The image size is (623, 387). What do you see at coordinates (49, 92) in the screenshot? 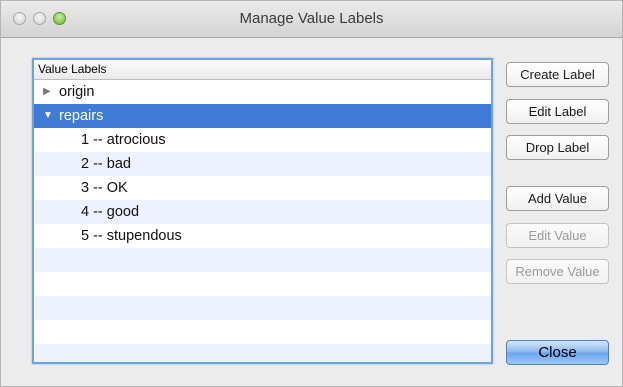
I see `disclosure-collapsed-icon: ▶` at bounding box center [49, 92].